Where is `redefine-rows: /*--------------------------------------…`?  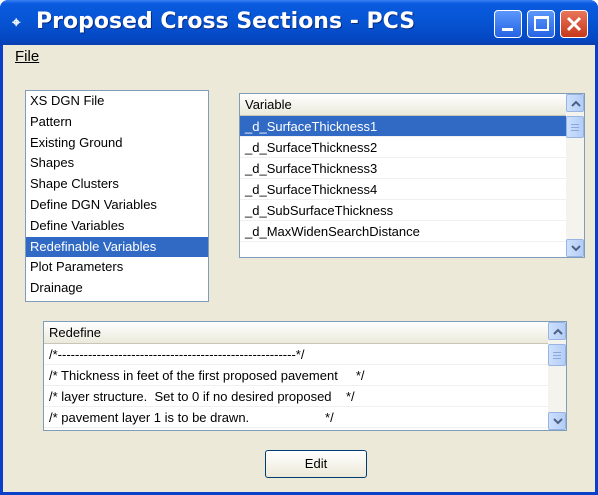
redefine-rows: /*--------------------------------------… is located at coordinates (296, 386).